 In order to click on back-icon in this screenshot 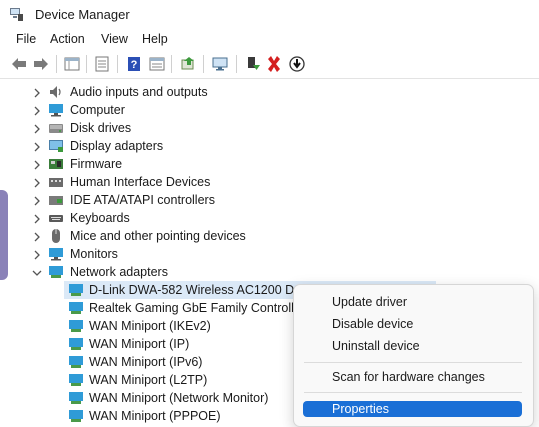, I will do `click(19, 64)`.